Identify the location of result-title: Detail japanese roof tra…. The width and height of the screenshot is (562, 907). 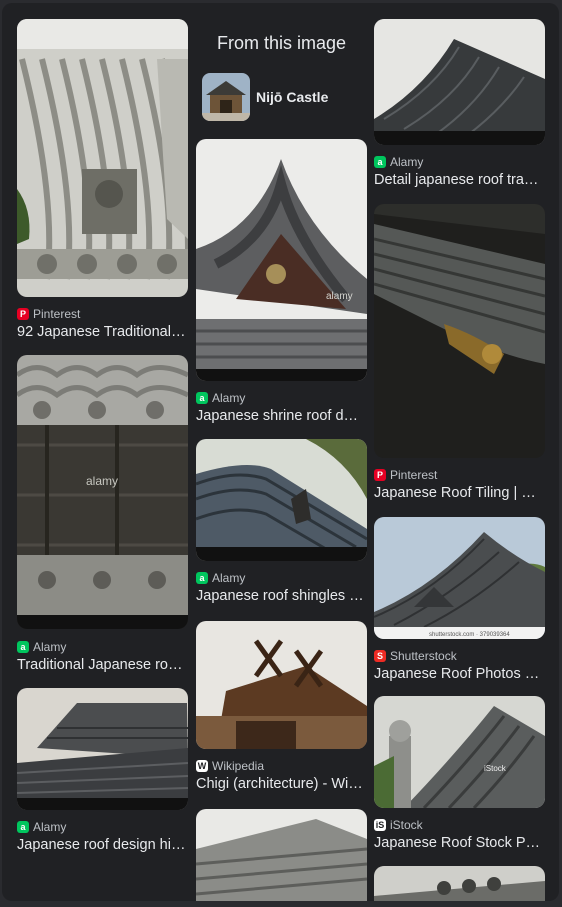
(459, 180).